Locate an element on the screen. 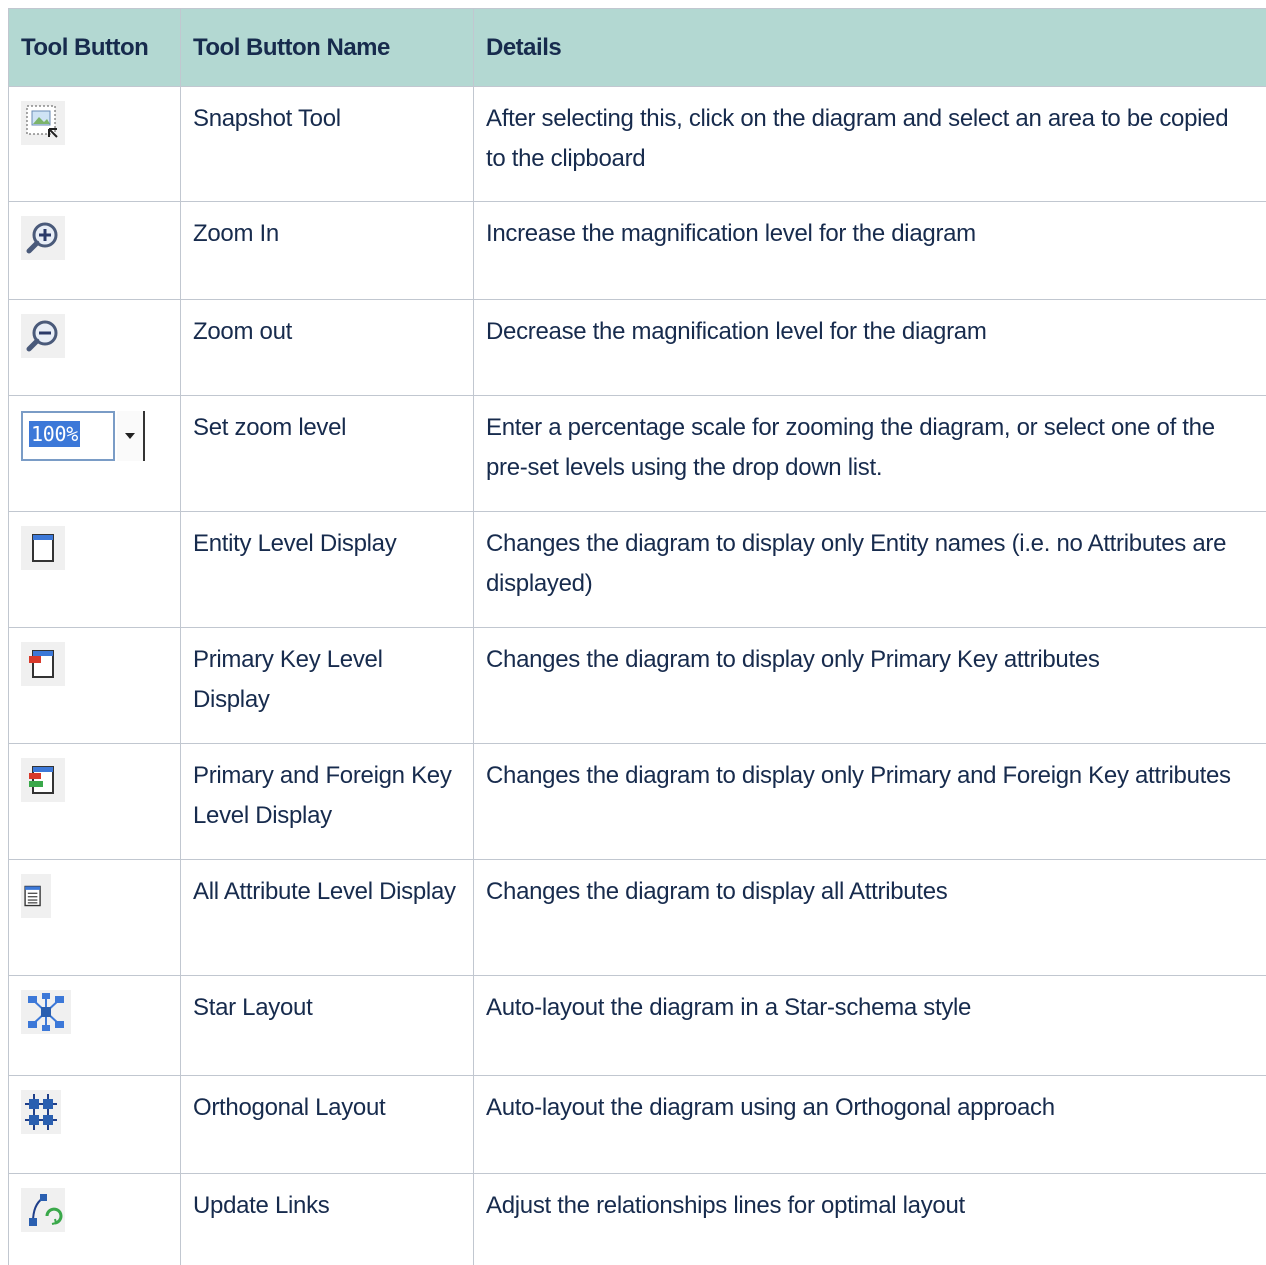  header-tool-button-name: Tool Button Name is located at coordinates (327, 48).